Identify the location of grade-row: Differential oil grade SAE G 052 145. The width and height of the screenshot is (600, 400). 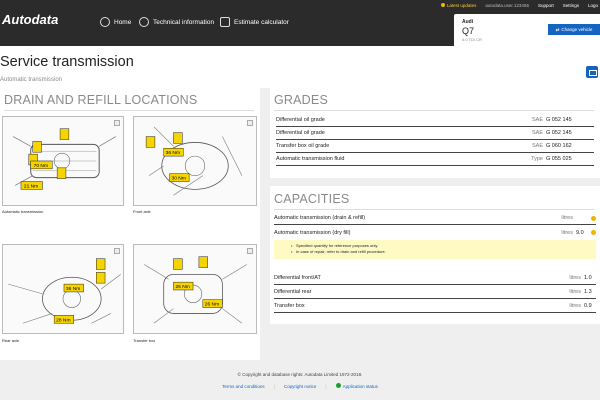
(435, 133).